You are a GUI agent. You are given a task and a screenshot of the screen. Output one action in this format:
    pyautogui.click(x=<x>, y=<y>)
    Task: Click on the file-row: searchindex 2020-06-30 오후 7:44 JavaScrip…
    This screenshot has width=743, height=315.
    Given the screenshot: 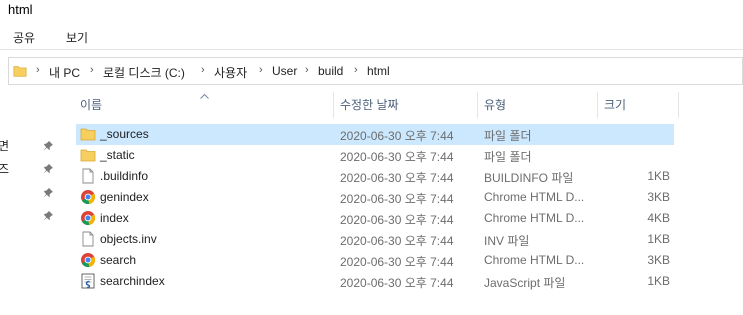 What is the action you would take?
    pyautogui.click(x=375, y=281)
    